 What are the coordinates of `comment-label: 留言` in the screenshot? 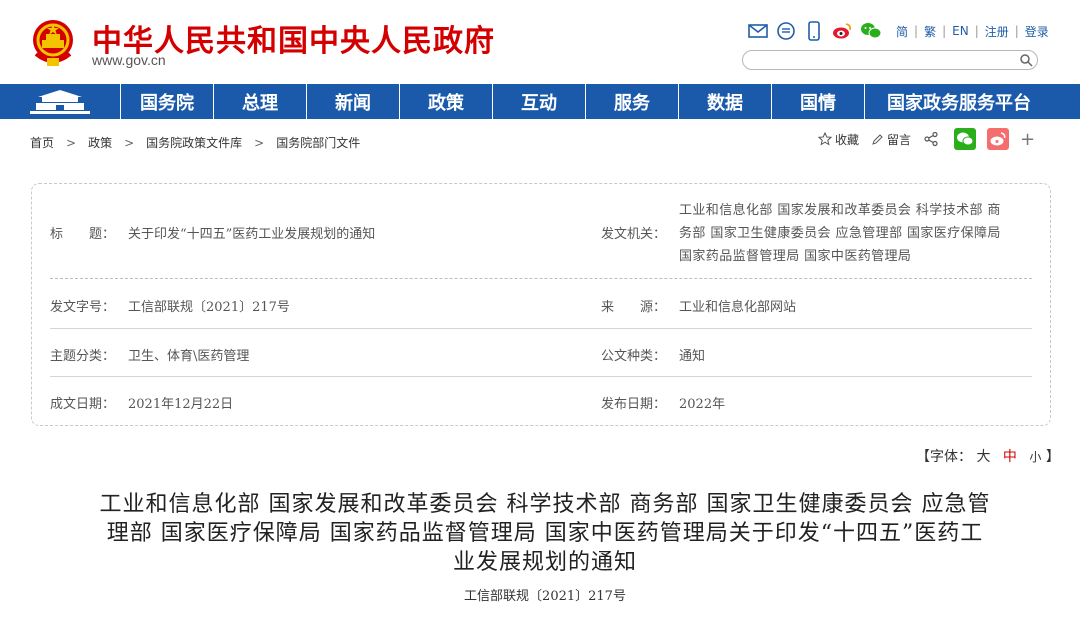 It's located at (899, 139).